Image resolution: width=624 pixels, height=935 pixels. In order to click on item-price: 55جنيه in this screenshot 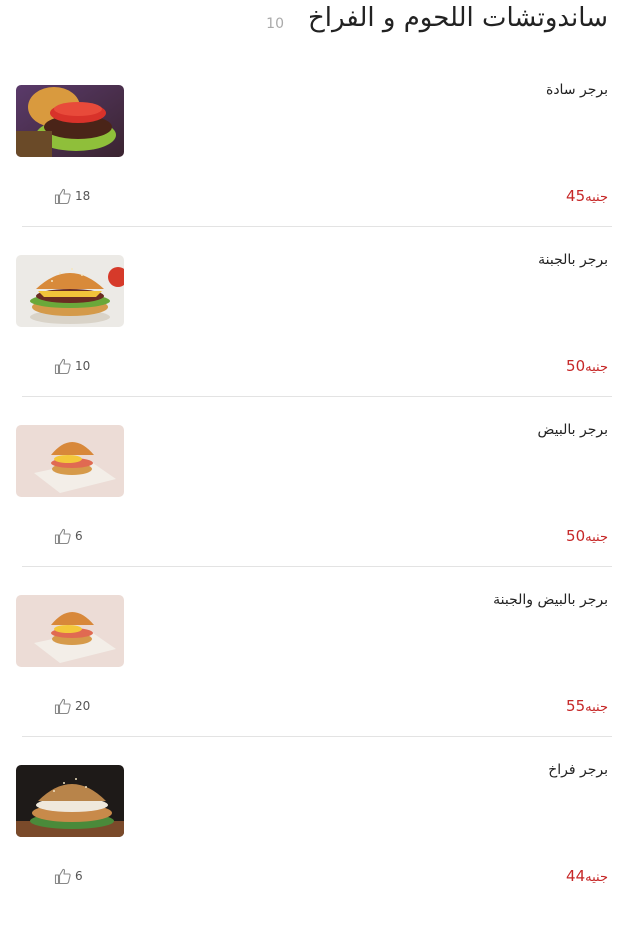, I will do `click(587, 706)`.